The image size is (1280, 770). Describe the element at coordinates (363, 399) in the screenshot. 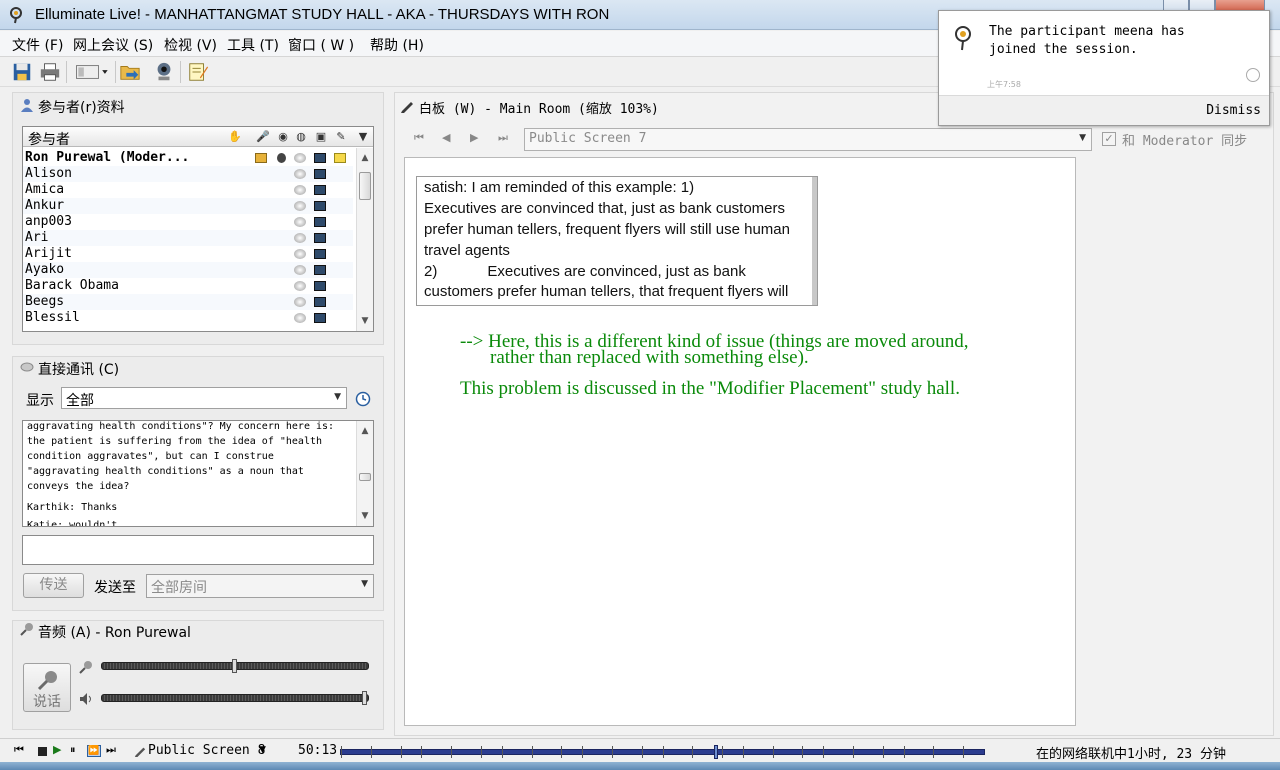

I see `clock-icon` at that location.